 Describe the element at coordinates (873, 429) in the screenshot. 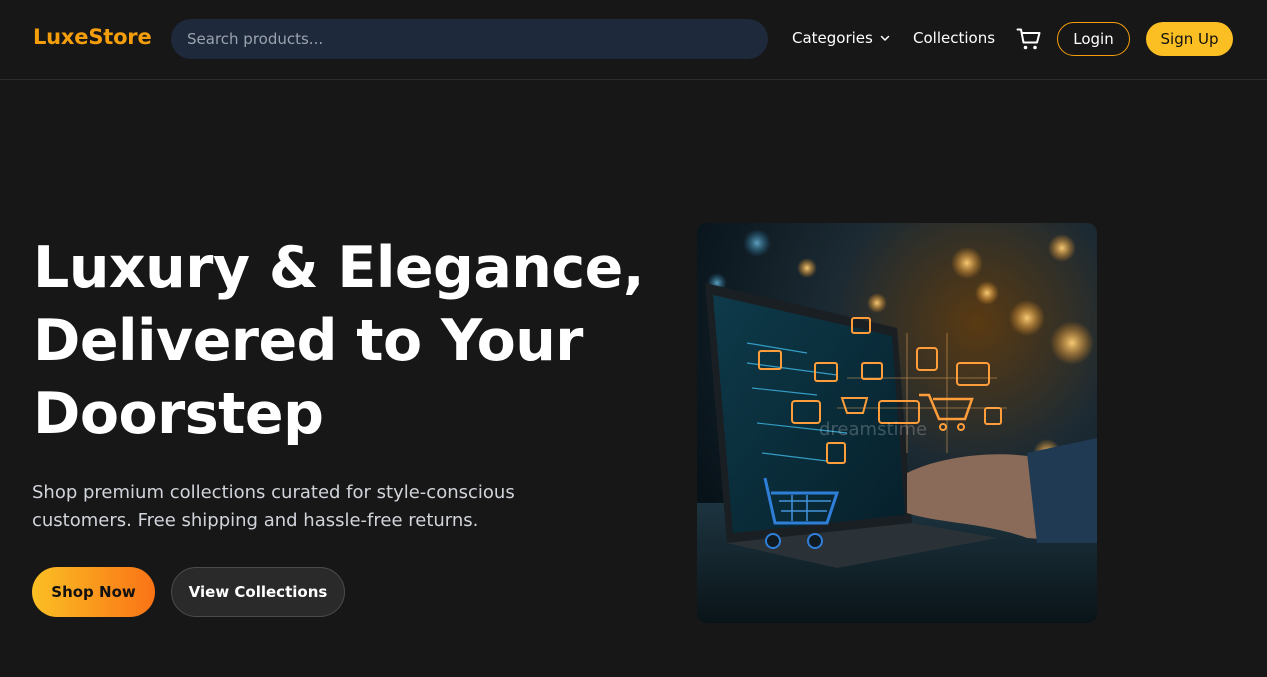

I see `image-watermark: dreamstime` at that location.